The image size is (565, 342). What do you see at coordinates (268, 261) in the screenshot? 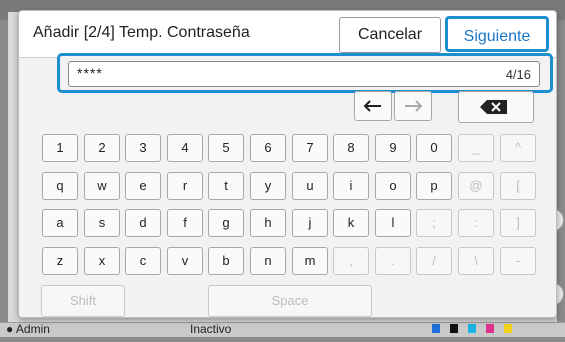
I see `key: n` at bounding box center [268, 261].